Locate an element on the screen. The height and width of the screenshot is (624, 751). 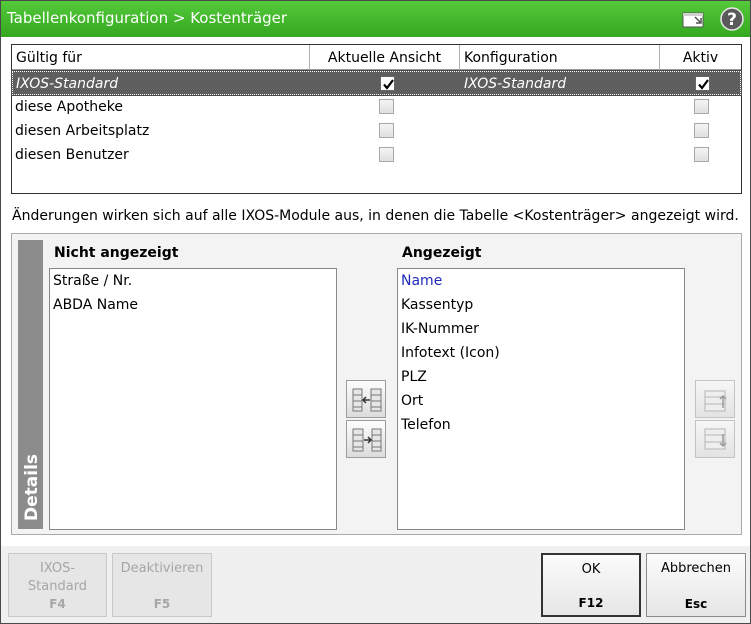
list-item: Straße / Nr. is located at coordinates (92, 281).